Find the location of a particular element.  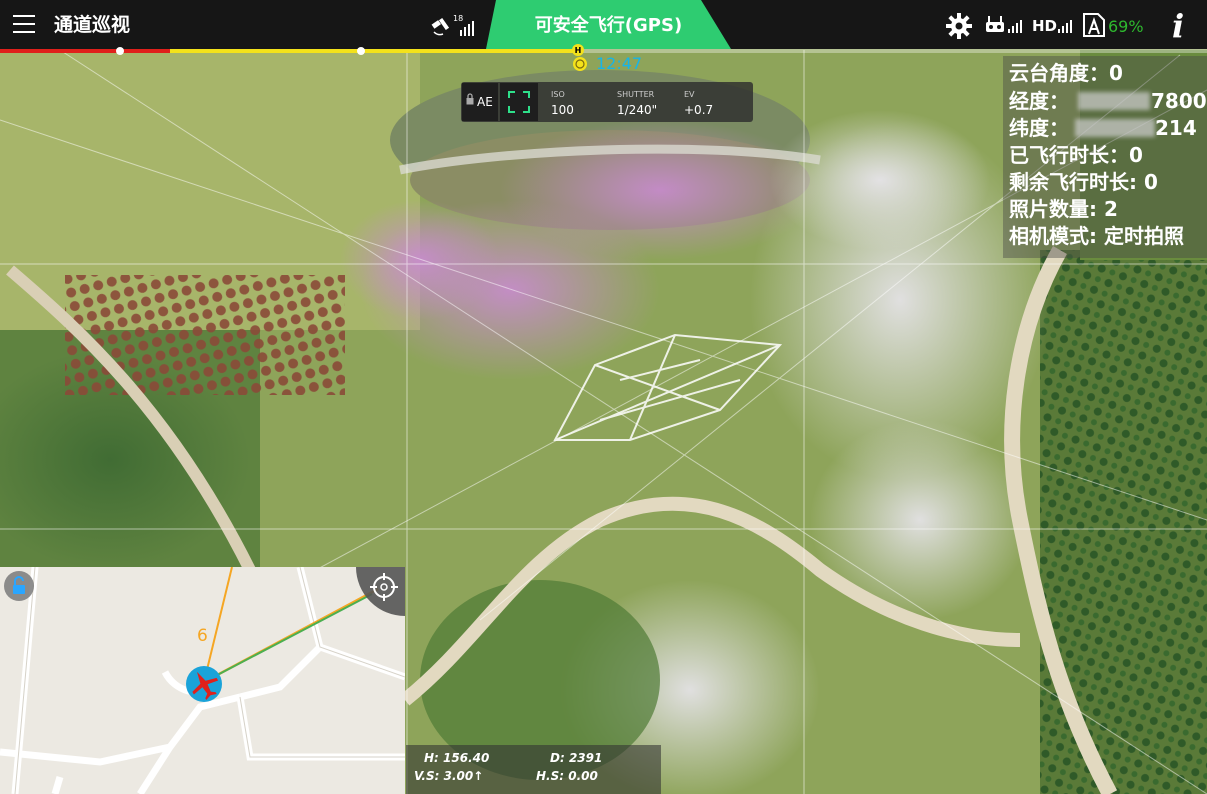

battery-icon is located at coordinates (1094, 25).